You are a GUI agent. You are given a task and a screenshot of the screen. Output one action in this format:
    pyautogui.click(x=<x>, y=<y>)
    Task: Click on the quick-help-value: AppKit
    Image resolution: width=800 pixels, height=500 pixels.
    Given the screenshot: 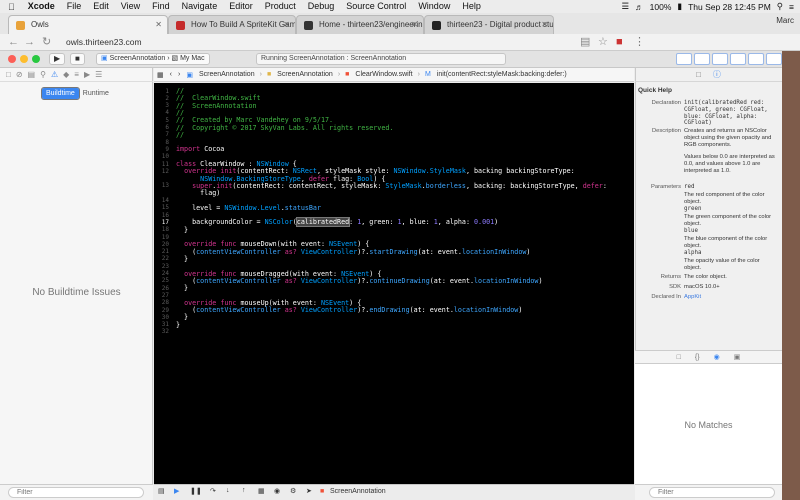 What is the action you would take?
    pyautogui.click(x=731, y=297)
    